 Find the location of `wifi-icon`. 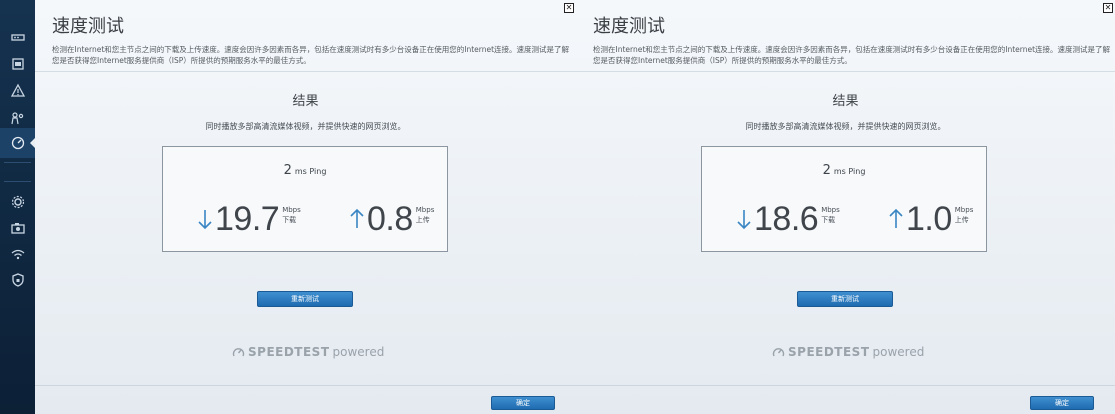

wifi-icon is located at coordinates (17, 254).